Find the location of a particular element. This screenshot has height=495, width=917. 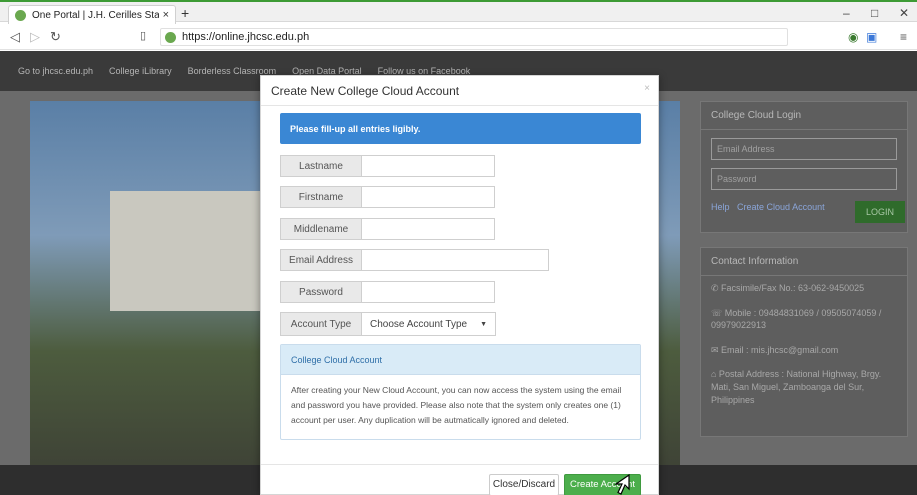

back-icon: ◁ is located at coordinates (15, 37).